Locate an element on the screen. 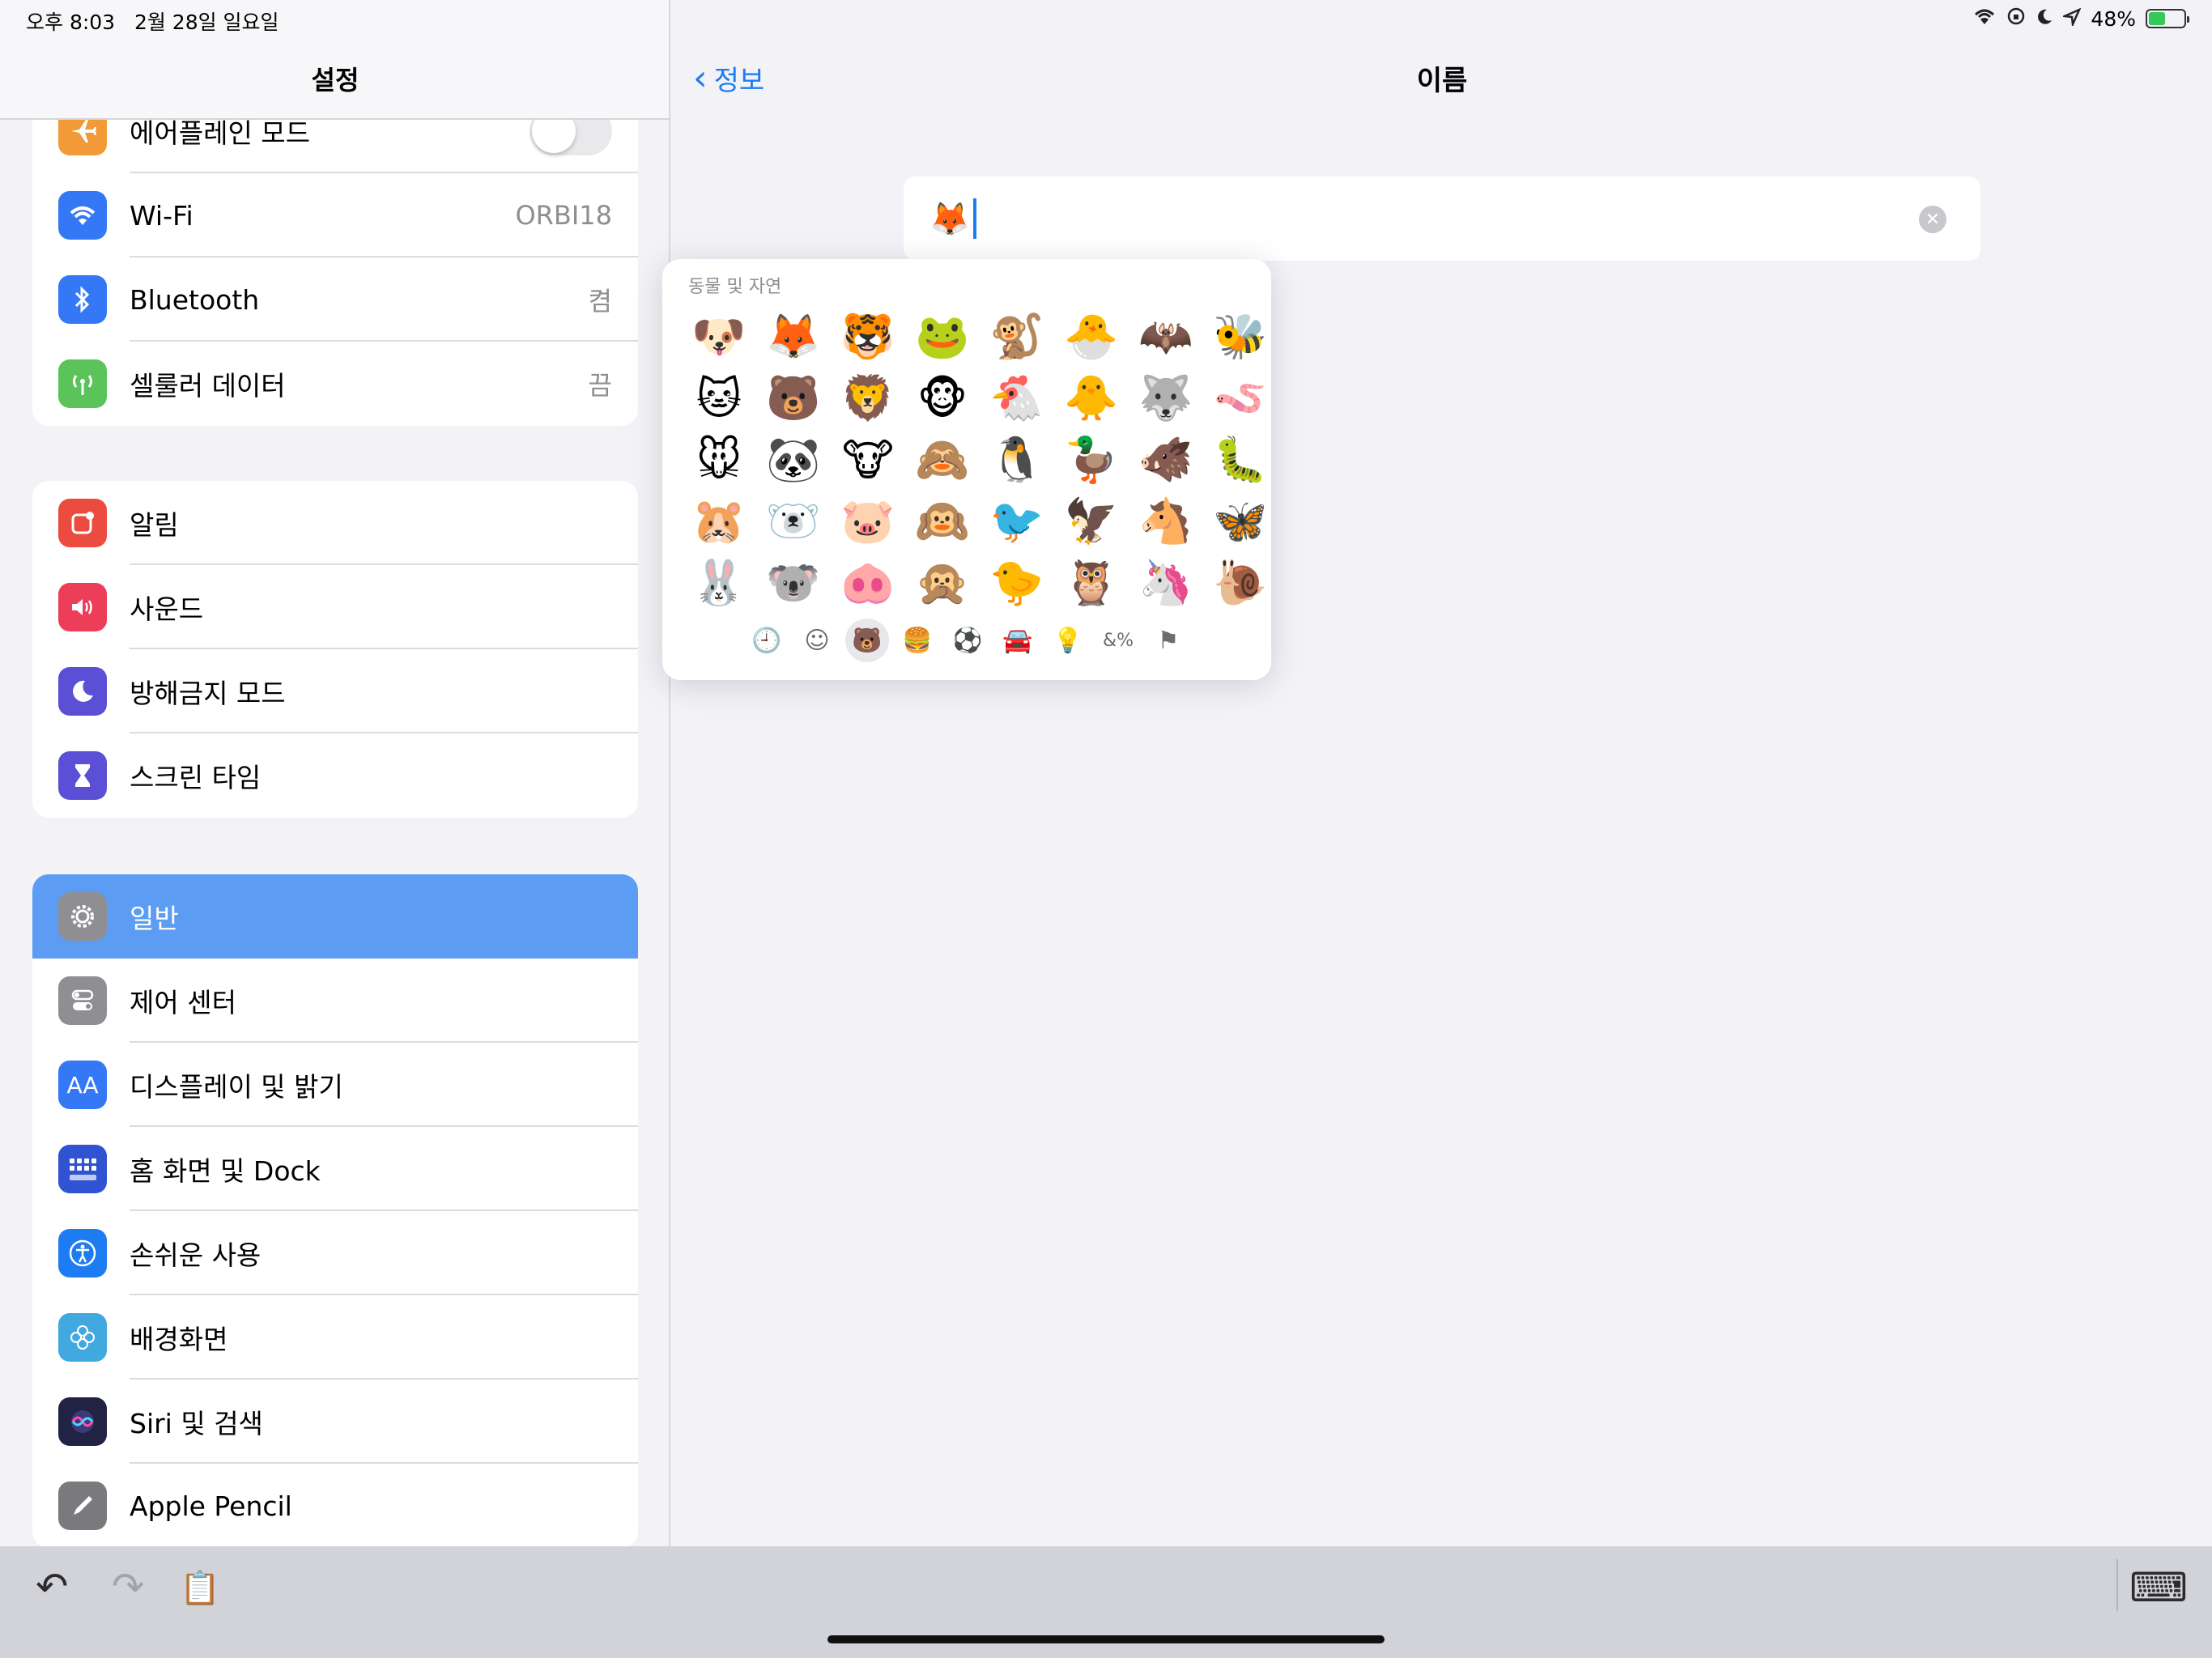 The image size is (2212, 1658). moon-icon is located at coordinates (2044, 19).